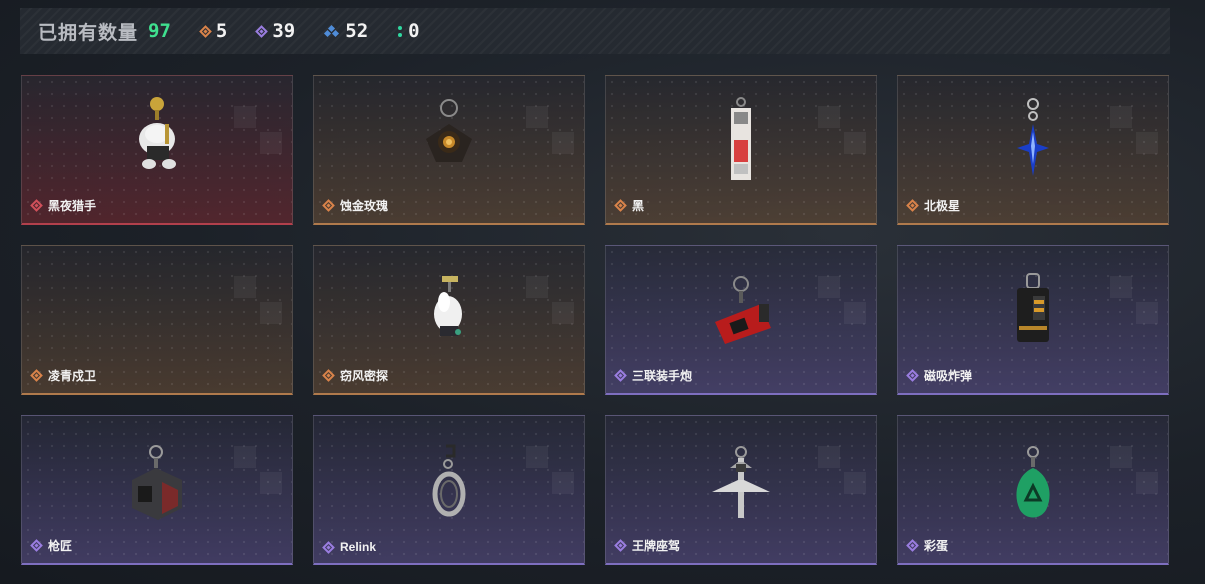 Image resolution: width=1205 pixels, height=584 pixels. I want to click on jet-icon, so click(741, 489).